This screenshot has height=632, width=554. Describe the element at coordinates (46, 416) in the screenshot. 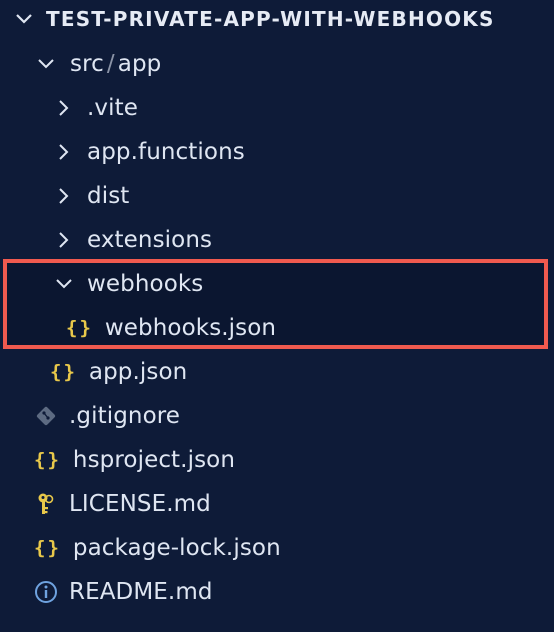

I see `git-icon` at that location.